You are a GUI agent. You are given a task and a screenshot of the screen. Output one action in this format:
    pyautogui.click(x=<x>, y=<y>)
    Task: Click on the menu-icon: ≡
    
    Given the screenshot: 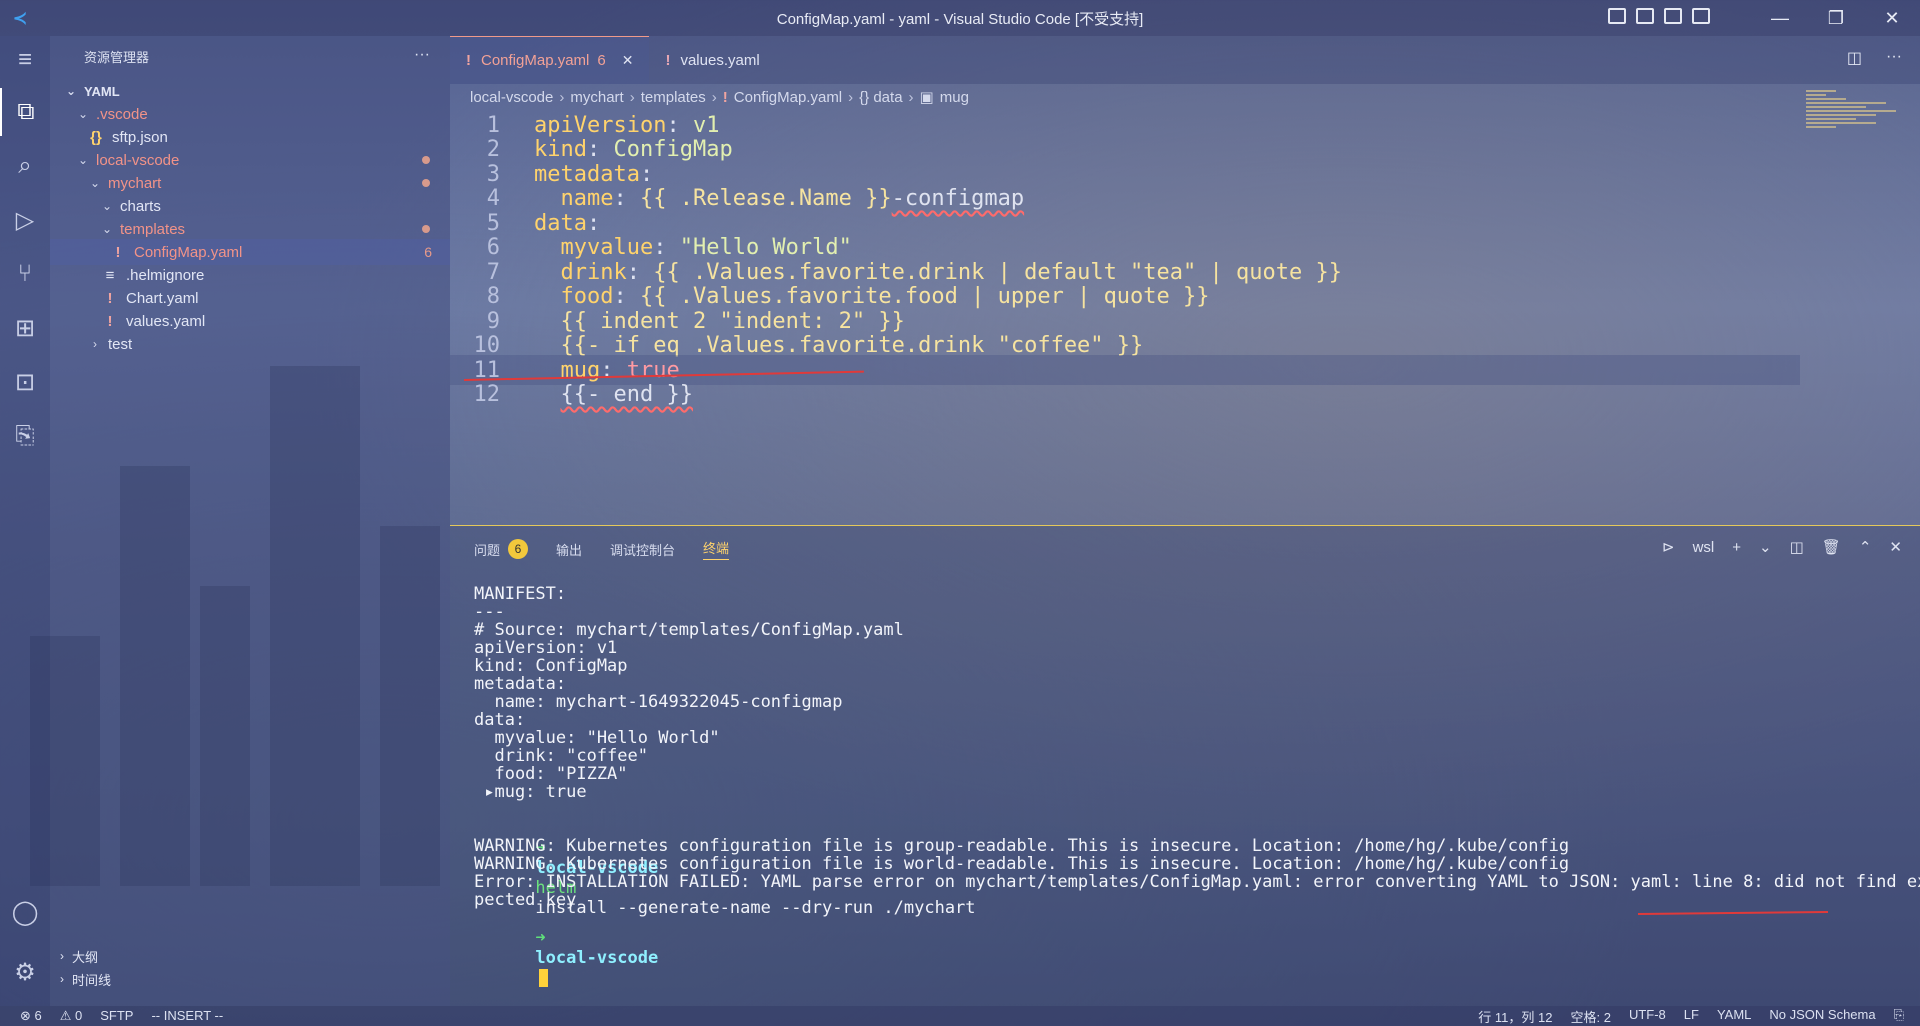 What is the action you would take?
    pyautogui.click(x=25, y=60)
    